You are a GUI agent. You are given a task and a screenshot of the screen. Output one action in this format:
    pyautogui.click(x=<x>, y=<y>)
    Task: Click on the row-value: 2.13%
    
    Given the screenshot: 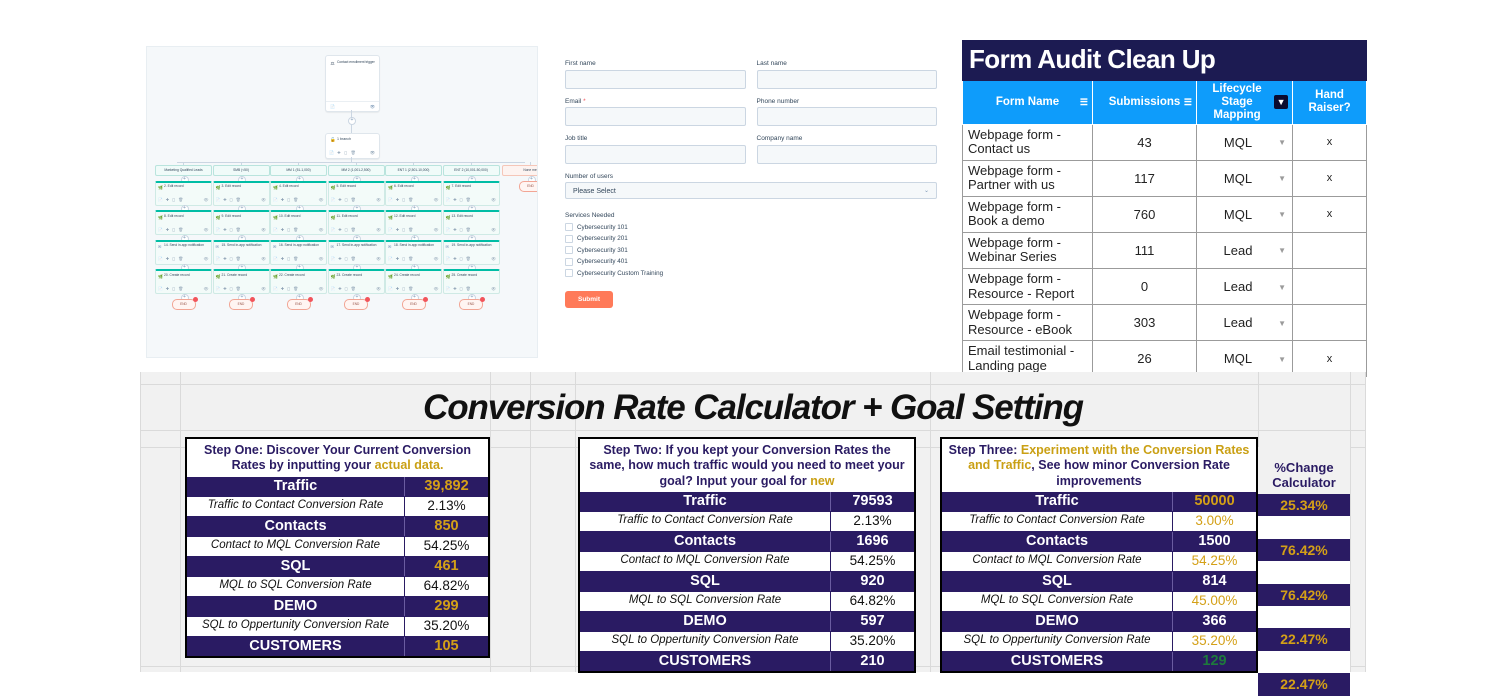 What is the action you would take?
    pyautogui.click(x=872, y=521)
    